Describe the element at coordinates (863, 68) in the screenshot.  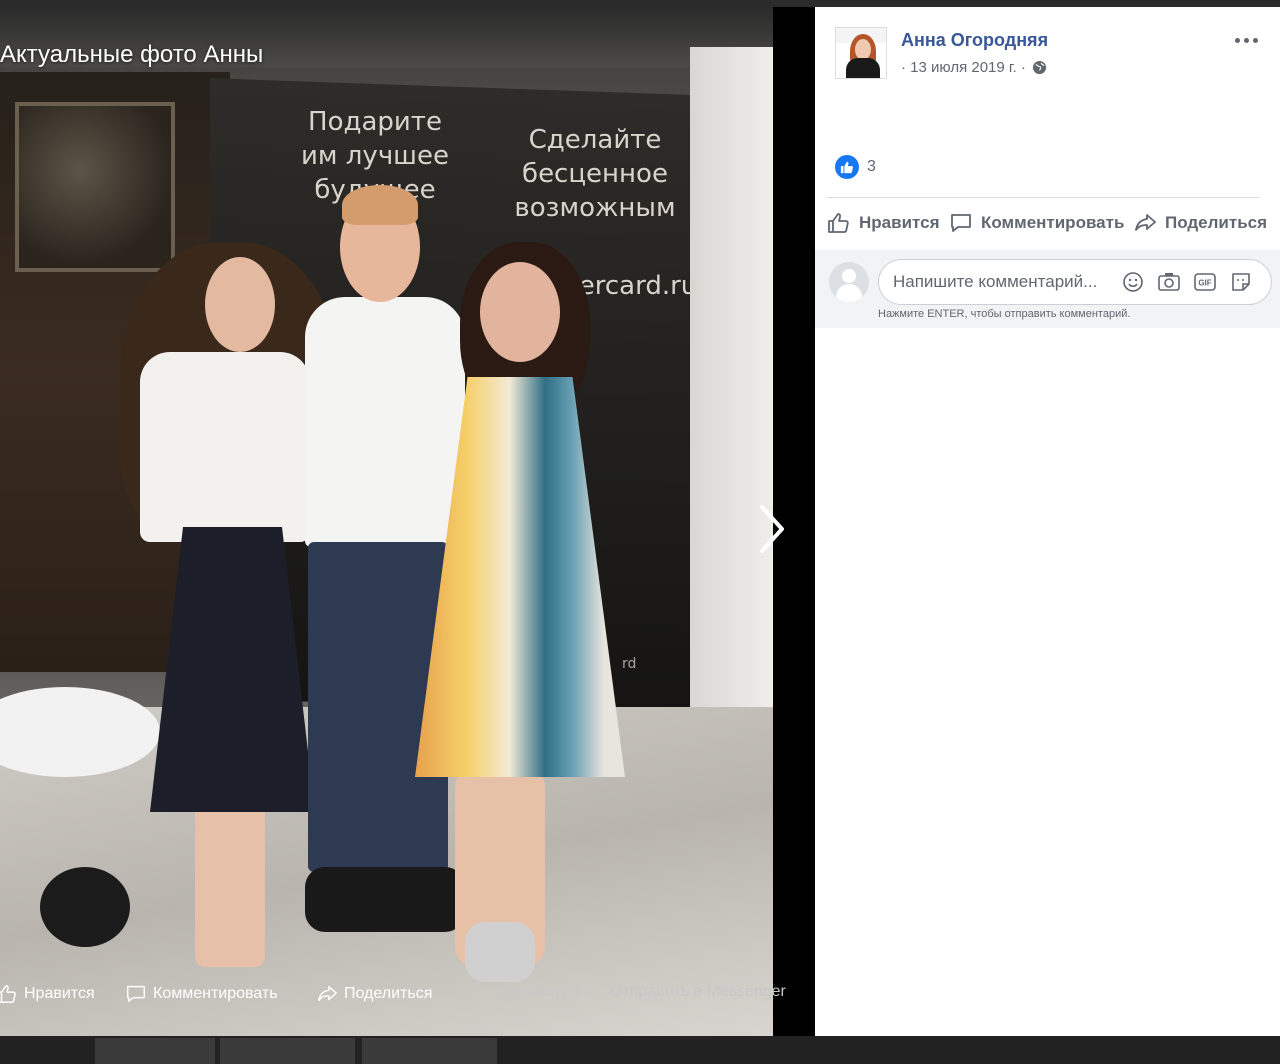
I see `avatar-body` at that location.